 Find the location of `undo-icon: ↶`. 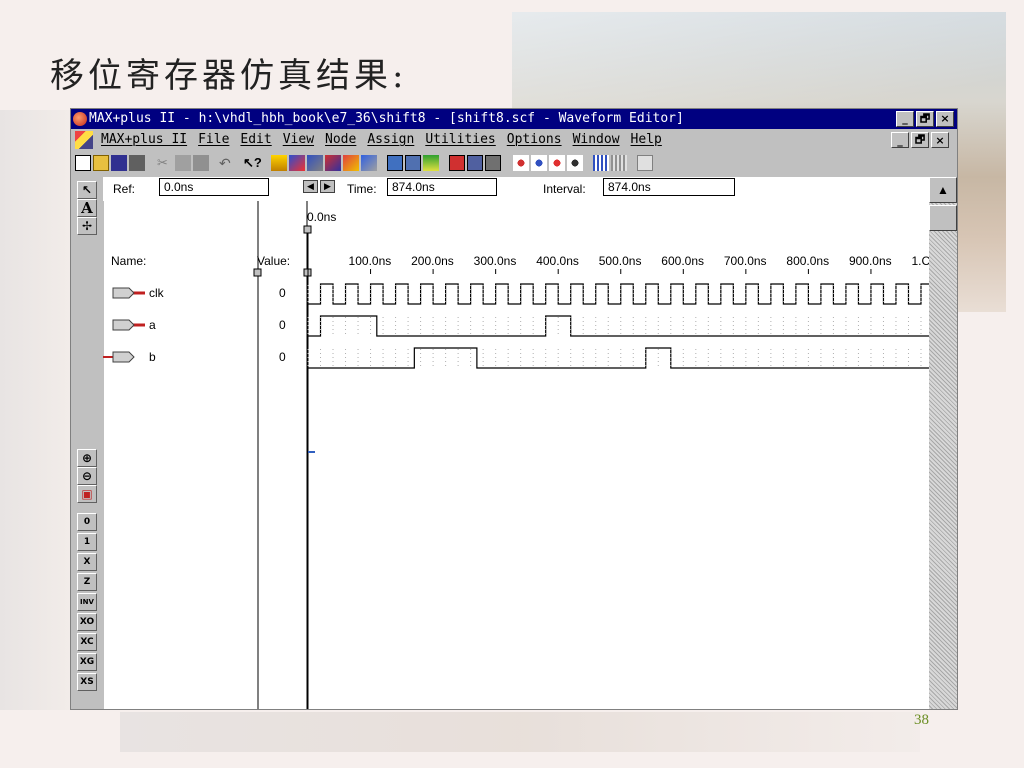

undo-icon: ↶ is located at coordinates (227, 163).